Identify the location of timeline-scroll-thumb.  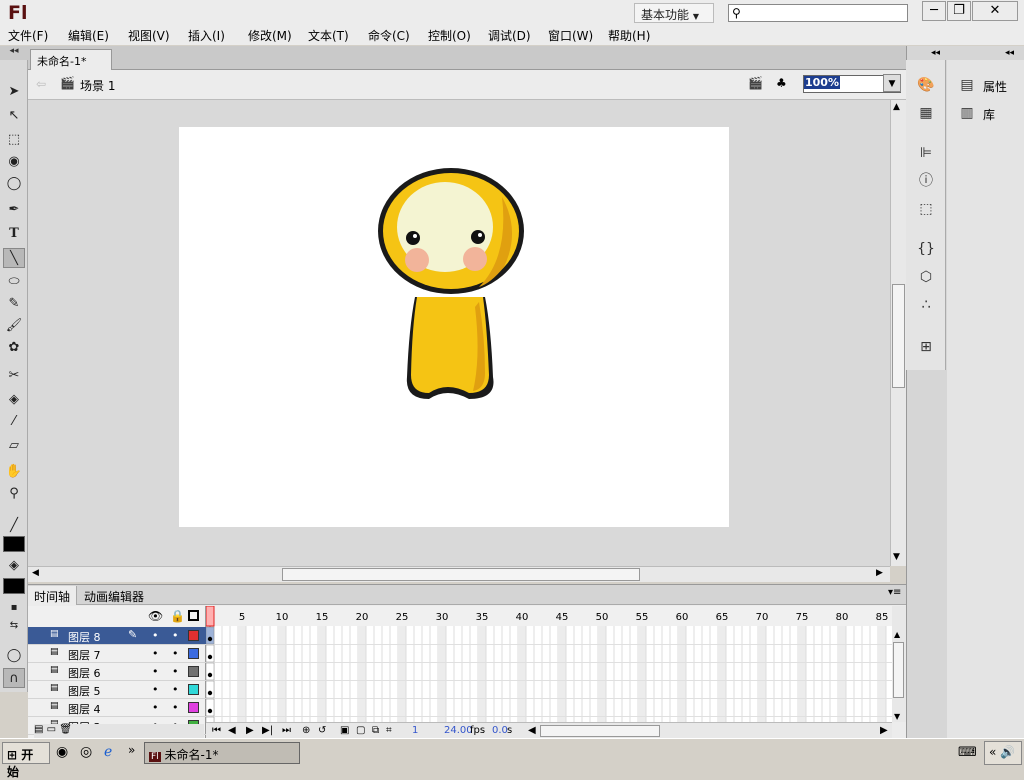
(600, 731).